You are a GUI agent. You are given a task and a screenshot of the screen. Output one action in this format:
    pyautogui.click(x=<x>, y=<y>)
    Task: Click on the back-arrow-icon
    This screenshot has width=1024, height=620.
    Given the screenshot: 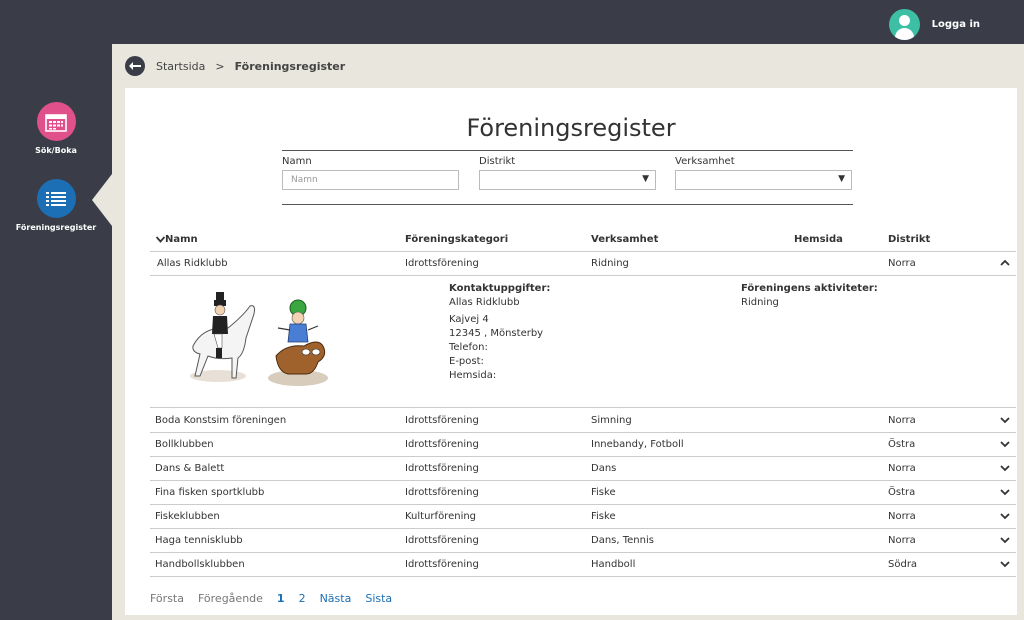 What is the action you would take?
    pyautogui.click(x=135, y=66)
    